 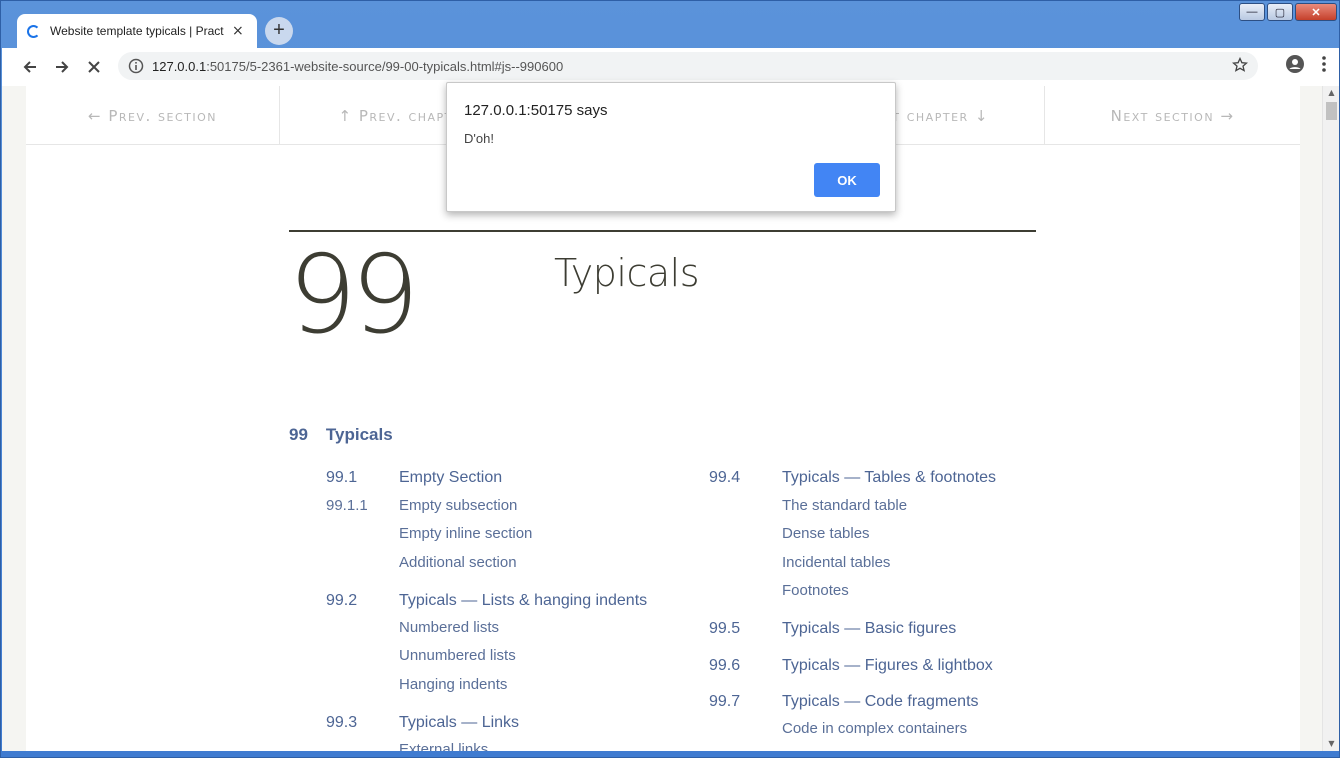 I want to click on toc-entry-link: Empty inline section, so click(x=465, y=533).